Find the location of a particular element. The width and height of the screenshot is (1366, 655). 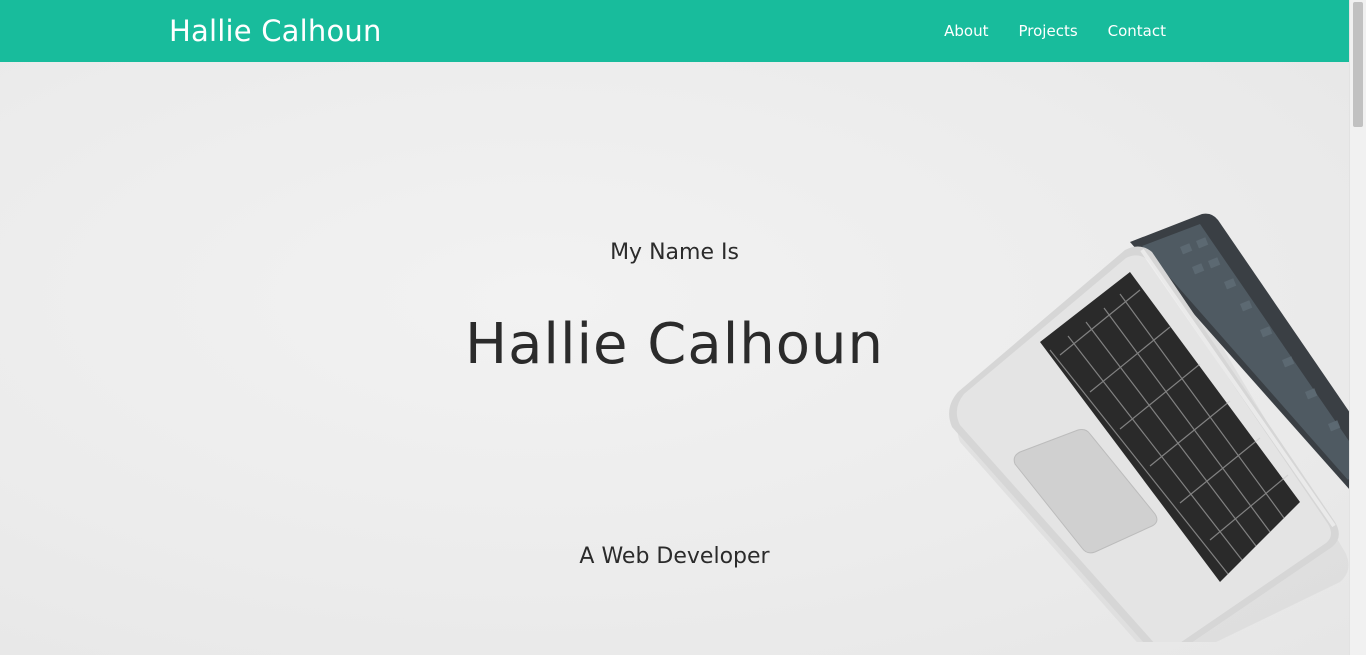

nav-links: About Projects Contact is located at coordinates (1055, 31).